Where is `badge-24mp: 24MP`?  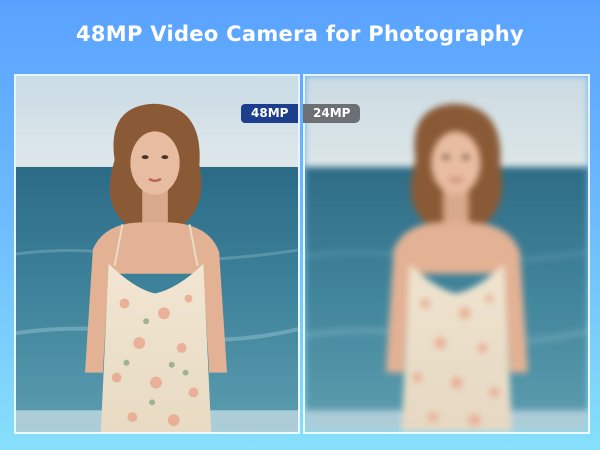
badge-24mp: 24MP is located at coordinates (332, 113).